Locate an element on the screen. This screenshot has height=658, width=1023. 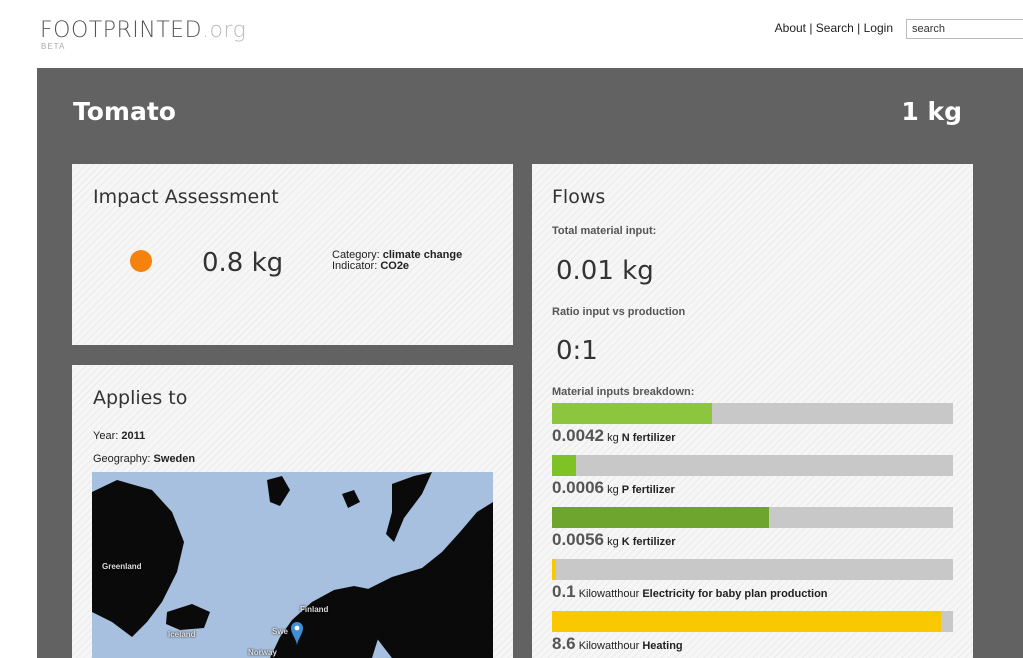
applies-to-title: Applies to is located at coordinates (140, 398).